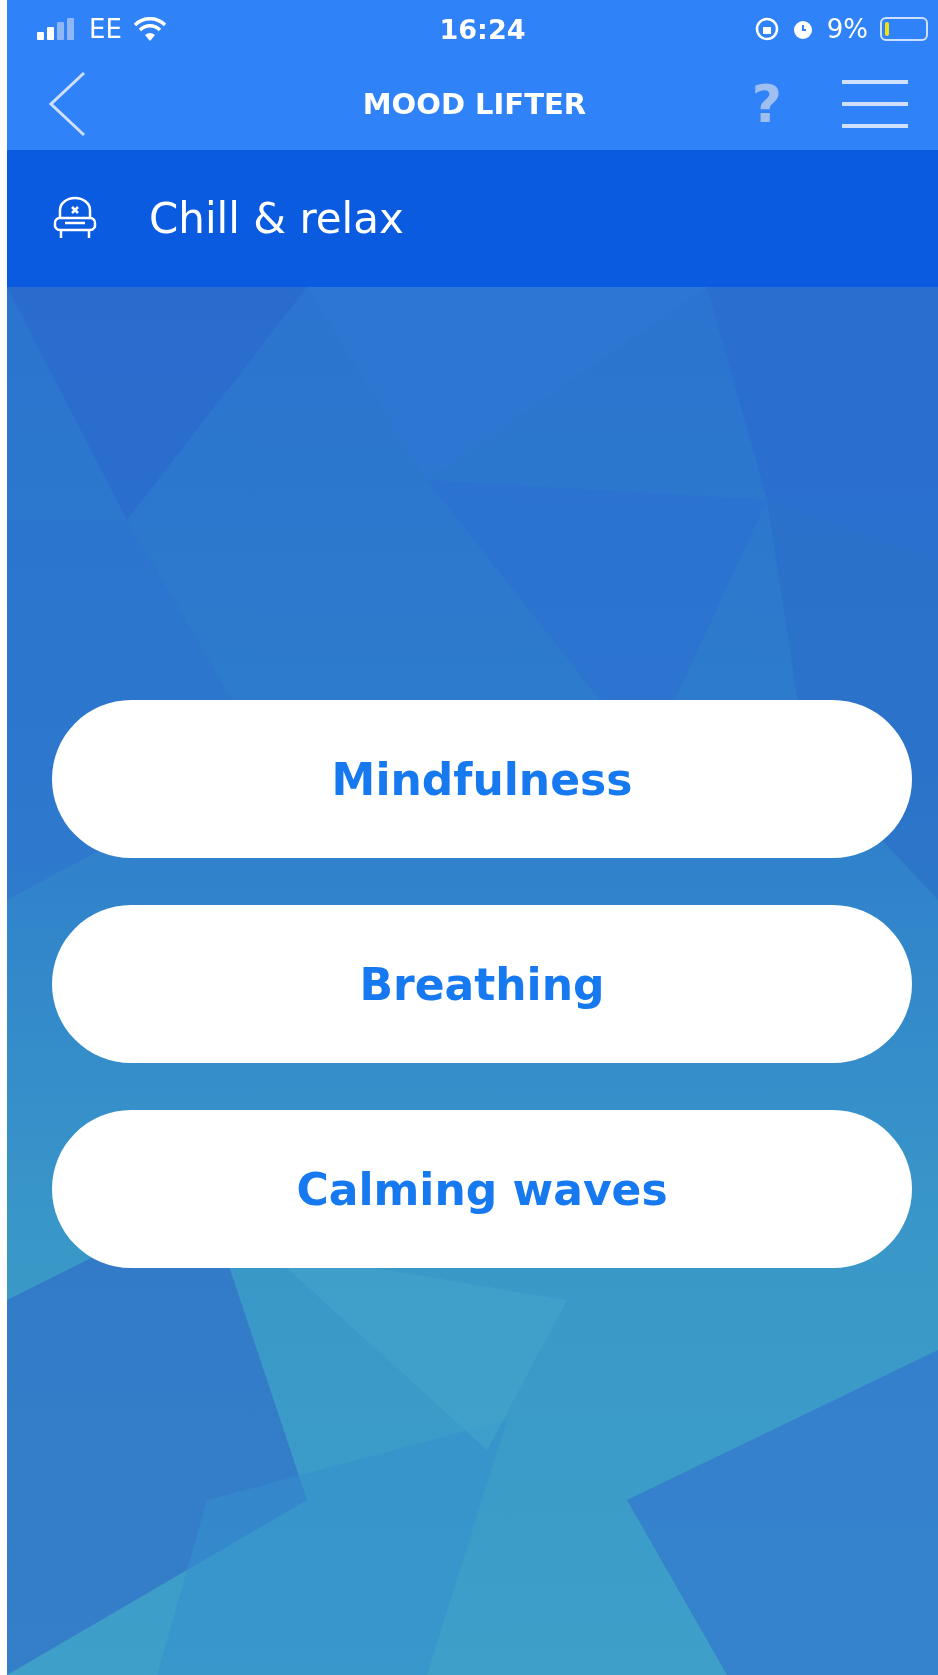  Describe the element at coordinates (875, 104) in the screenshot. I see `menu-icon` at that location.